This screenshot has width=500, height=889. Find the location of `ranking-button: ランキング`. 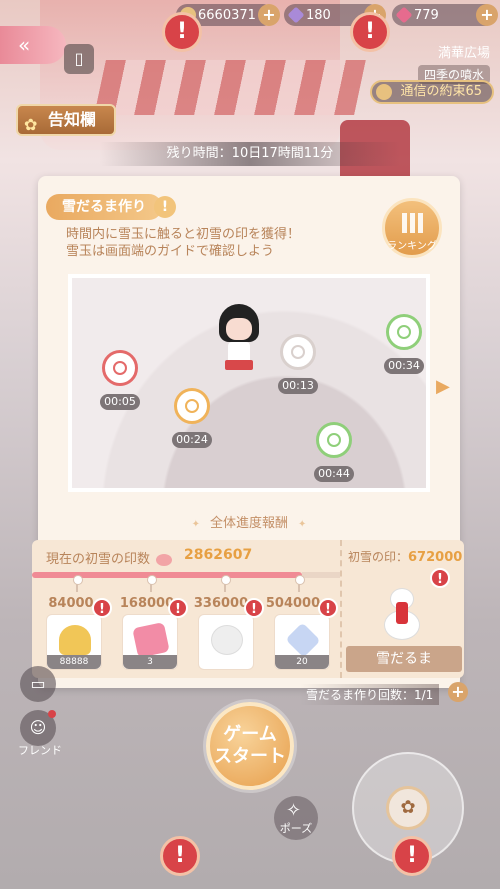

ranking-button: ランキング is located at coordinates (412, 228).